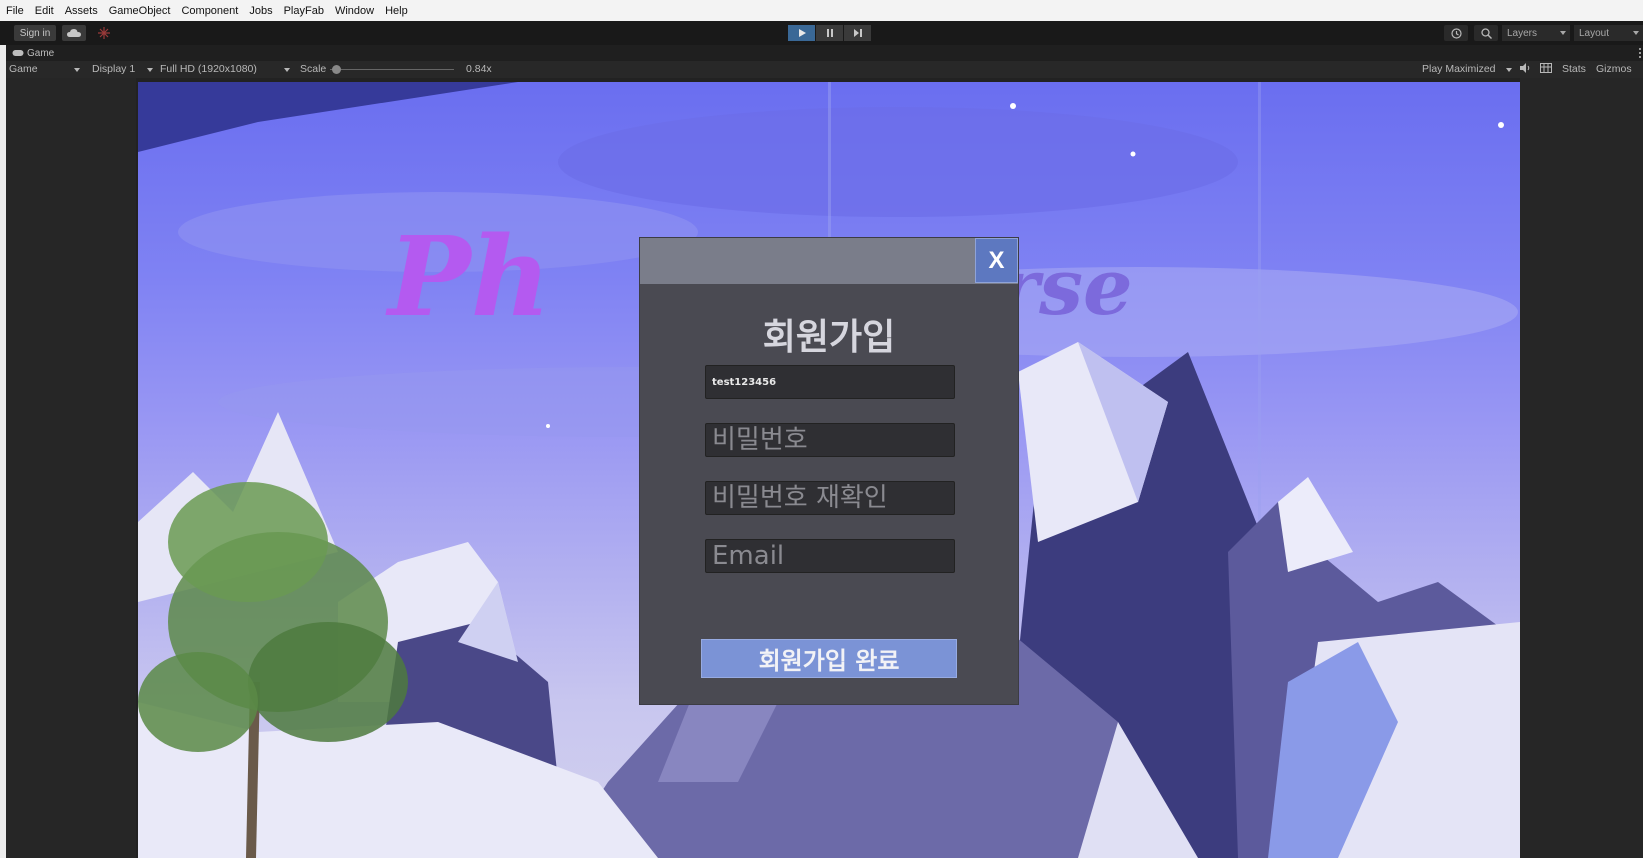  I want to click on menu-assets: Assets, so click(81, 11).